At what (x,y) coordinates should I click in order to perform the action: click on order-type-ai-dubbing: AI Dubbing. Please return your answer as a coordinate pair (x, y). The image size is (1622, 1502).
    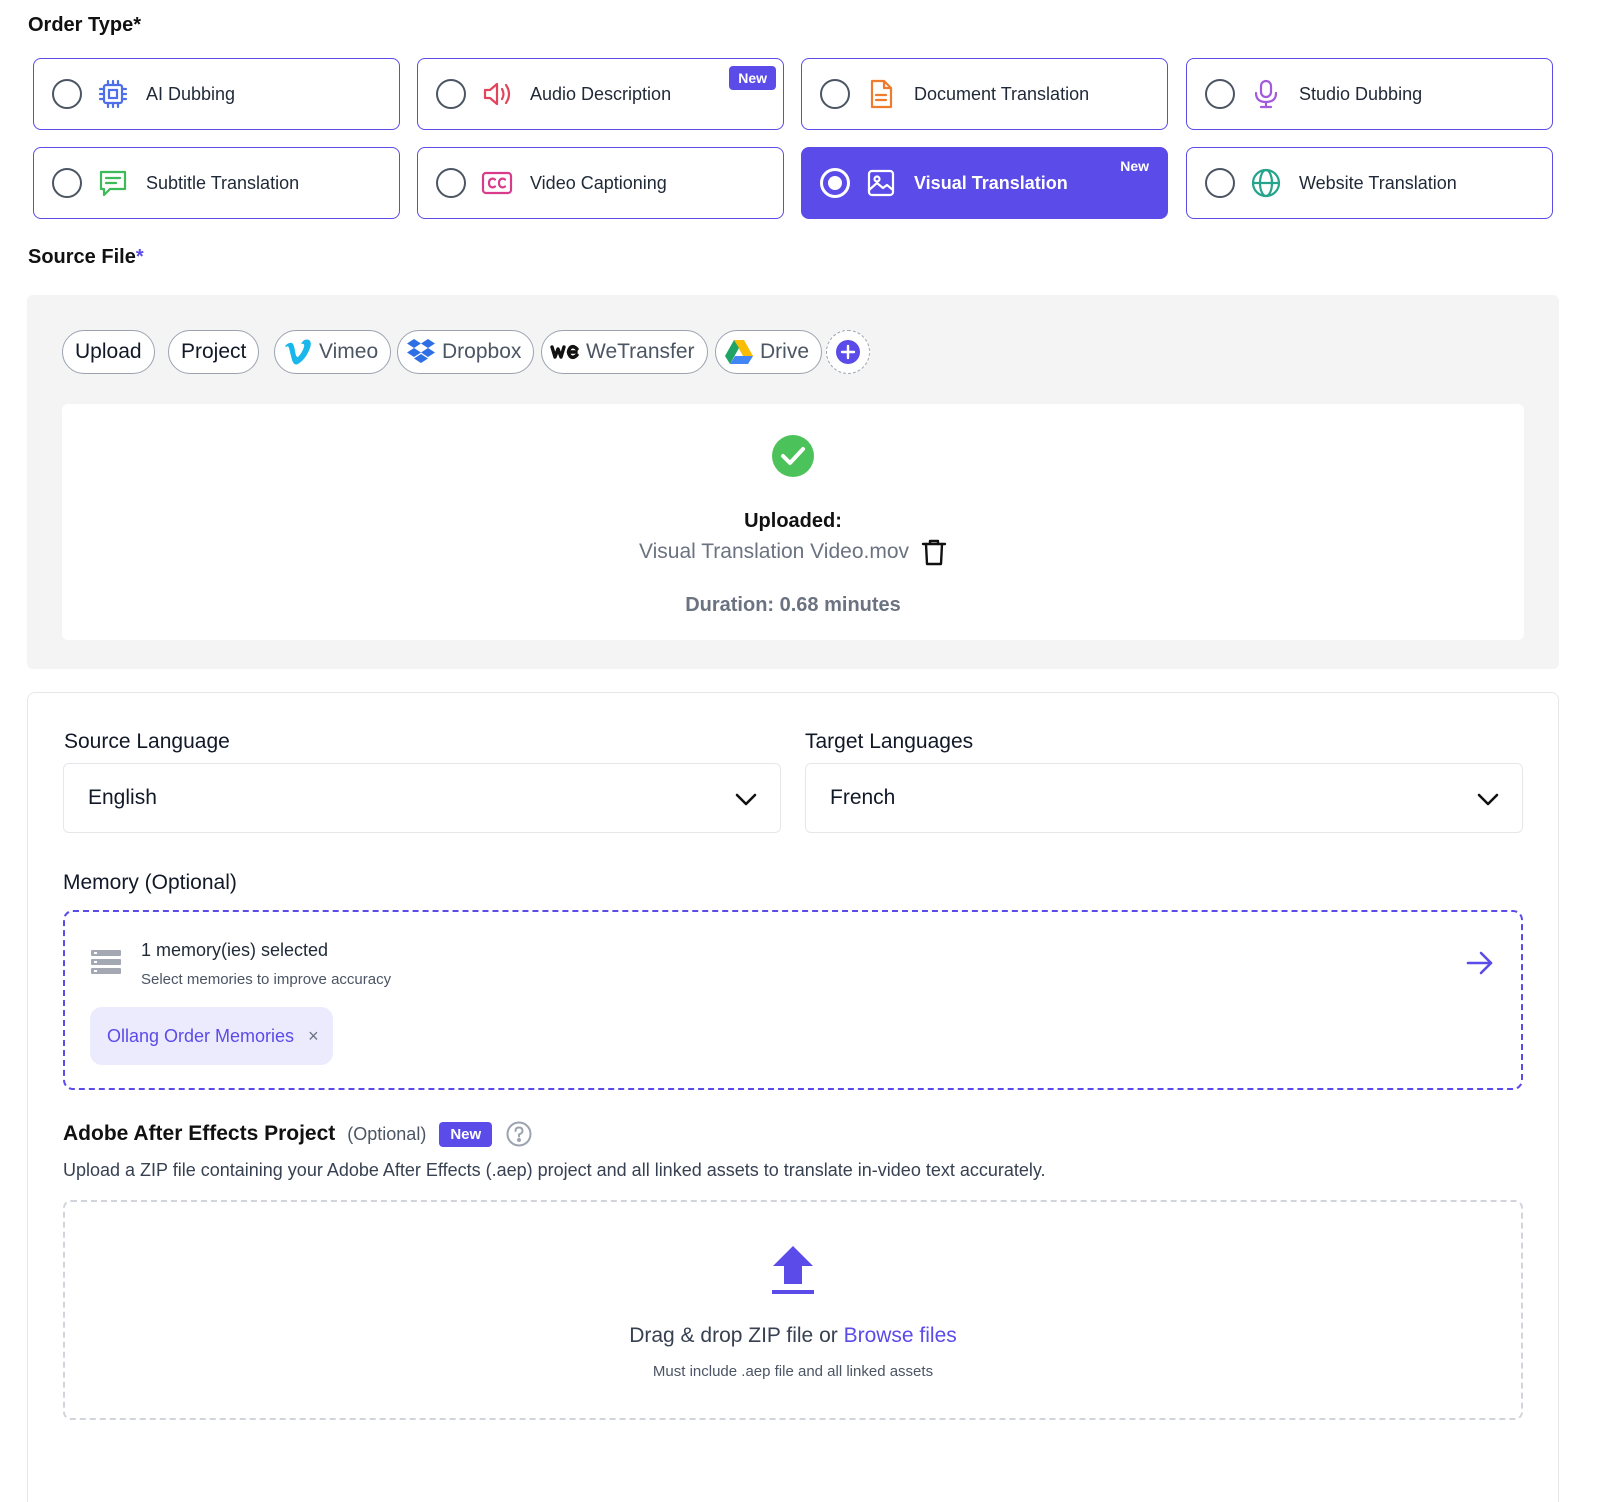
    Looking at the image, I should click on (216, 94).